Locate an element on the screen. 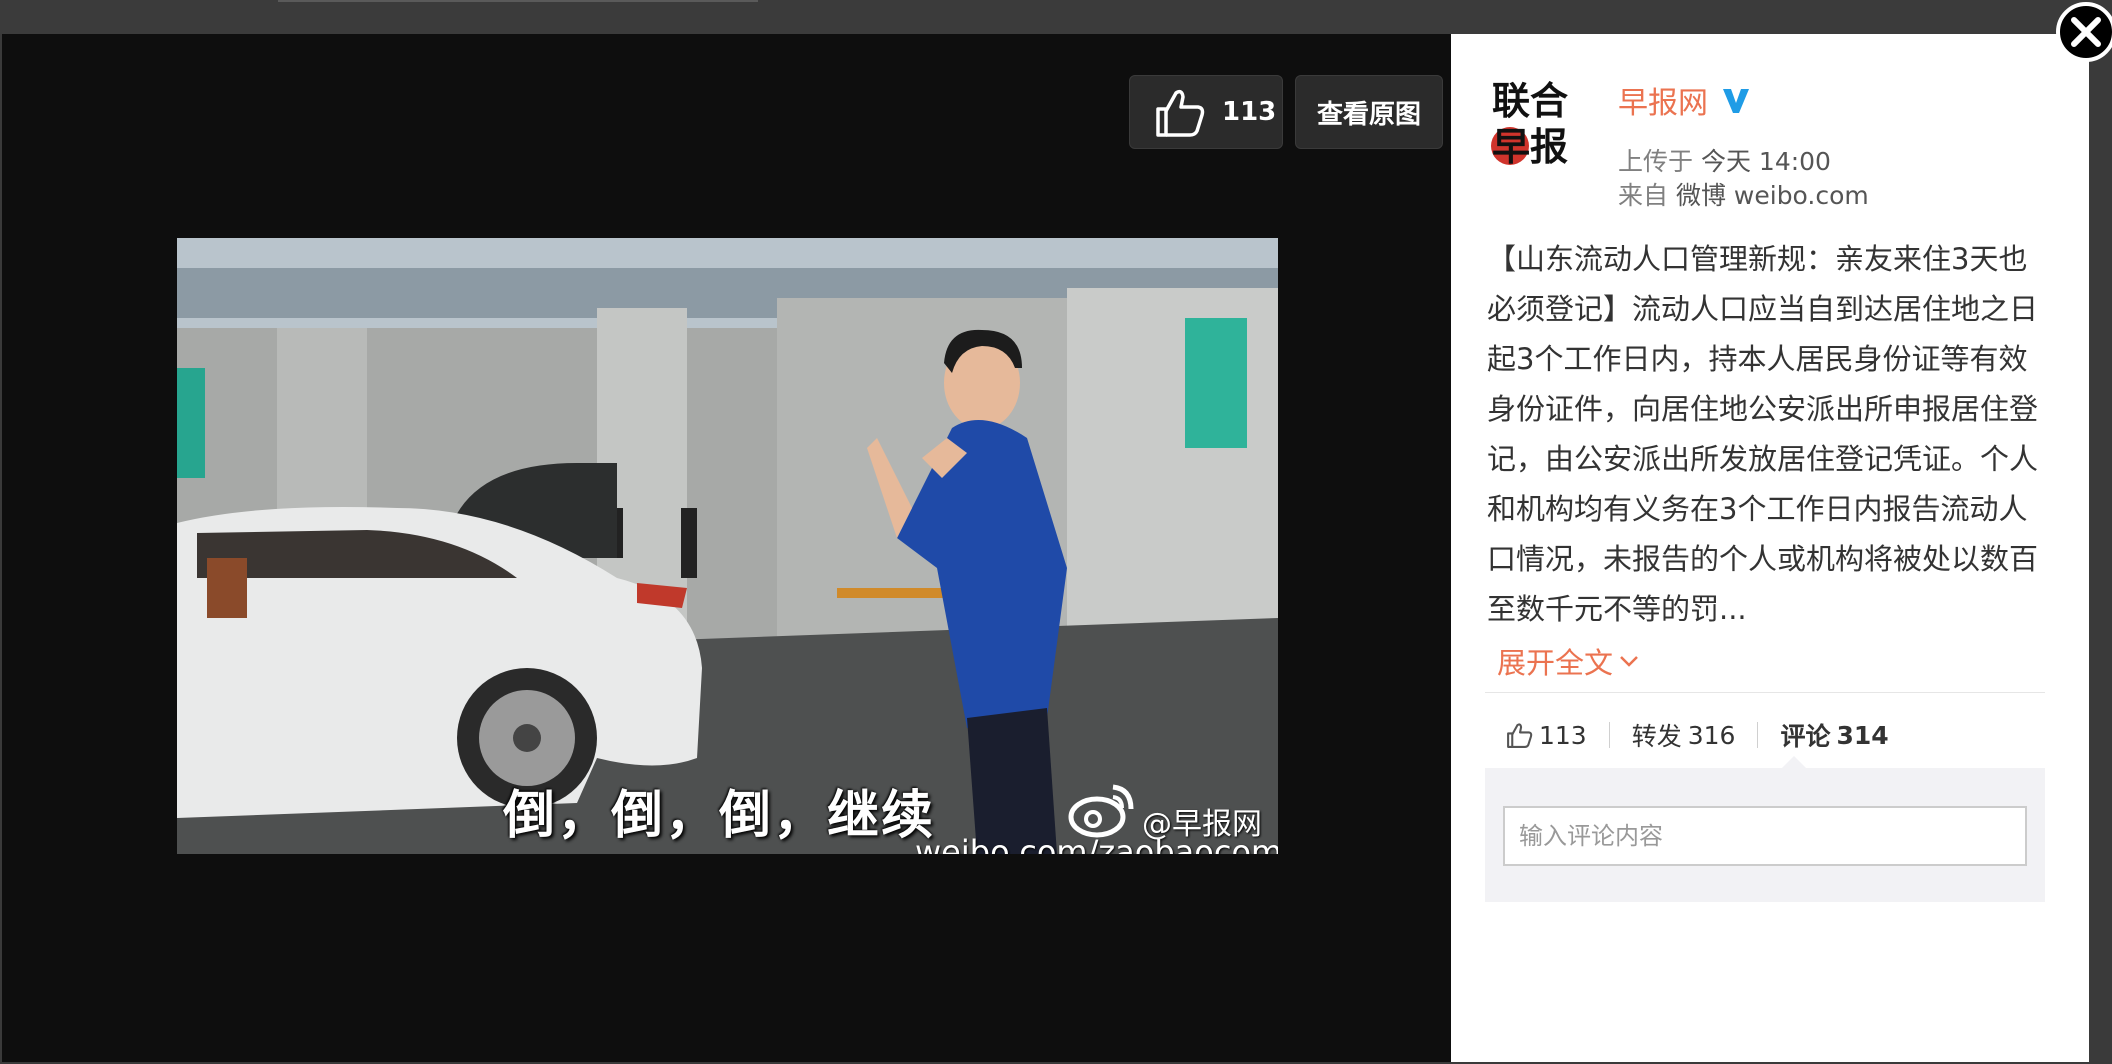  watermark-url: weibo.com/zaobaocom is located at coordinates (1096, 843).